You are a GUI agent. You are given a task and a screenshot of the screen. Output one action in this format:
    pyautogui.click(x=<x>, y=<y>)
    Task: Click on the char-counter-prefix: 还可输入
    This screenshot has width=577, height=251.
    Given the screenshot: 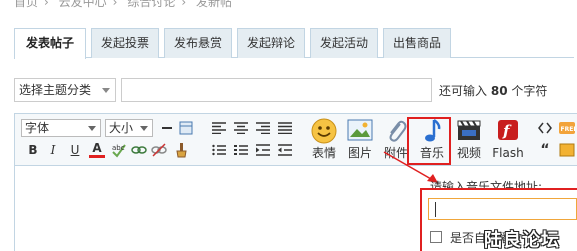 What is the action you would take?
    pyautogui.click(x=463, y=91)
    